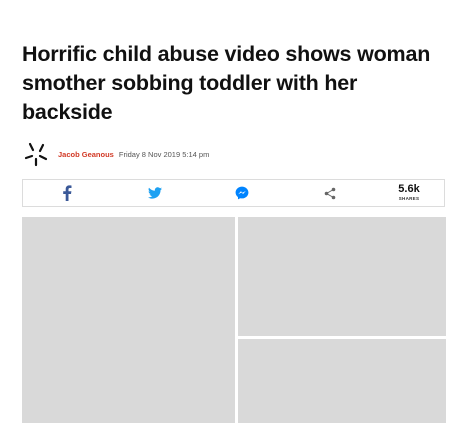 The width and height of the screenshot is (461, 436). I want to click on twitter-icon, so click(154, 193).